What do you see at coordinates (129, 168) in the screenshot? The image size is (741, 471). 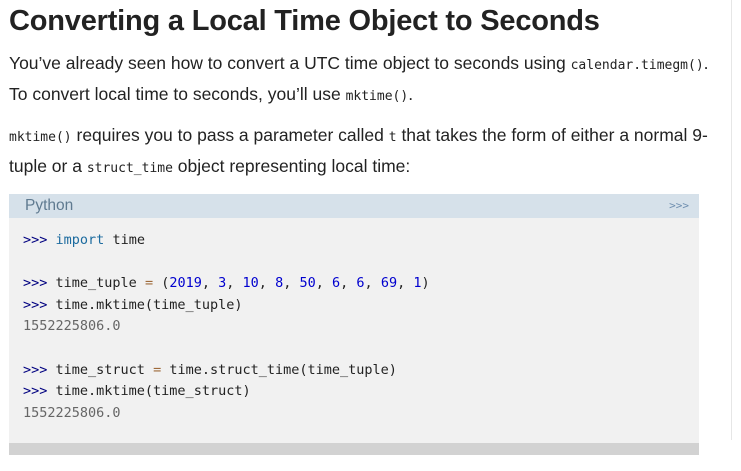 I see `inline-code-struct-time: struct_time` at bounding box center [129, 168].